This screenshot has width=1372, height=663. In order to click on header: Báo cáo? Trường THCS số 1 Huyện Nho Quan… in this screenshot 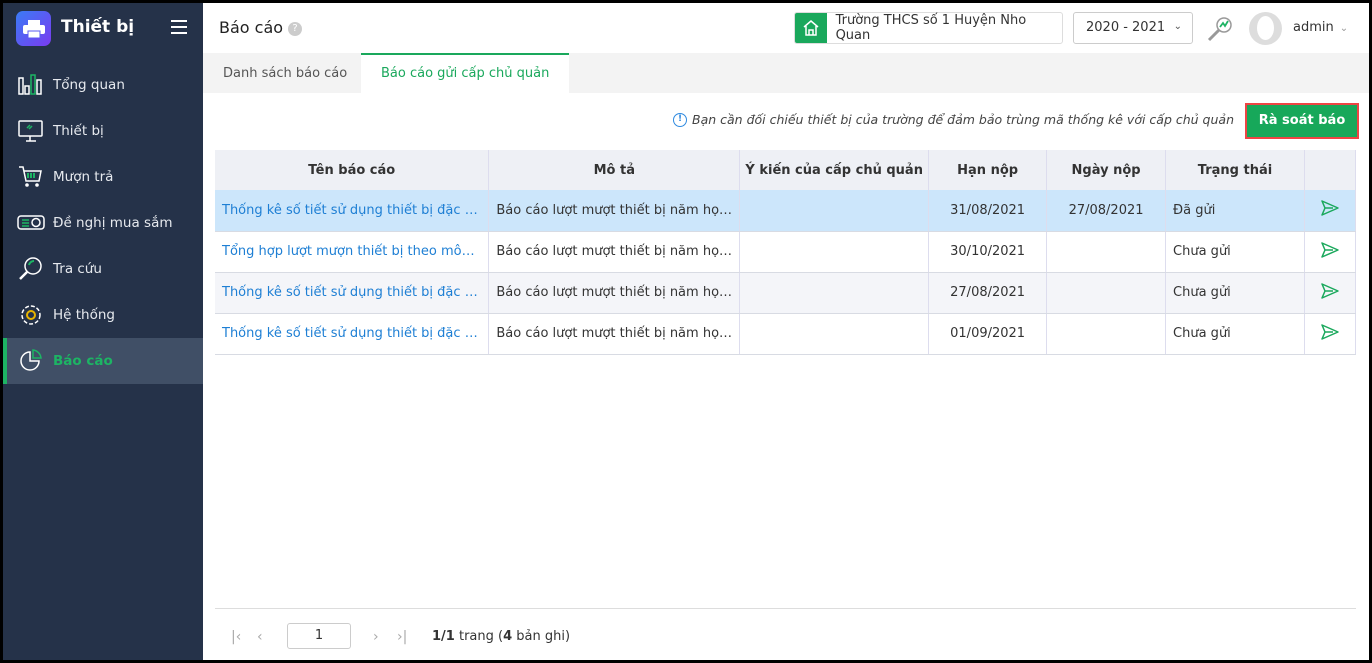, I will do `click(786, 28)`.